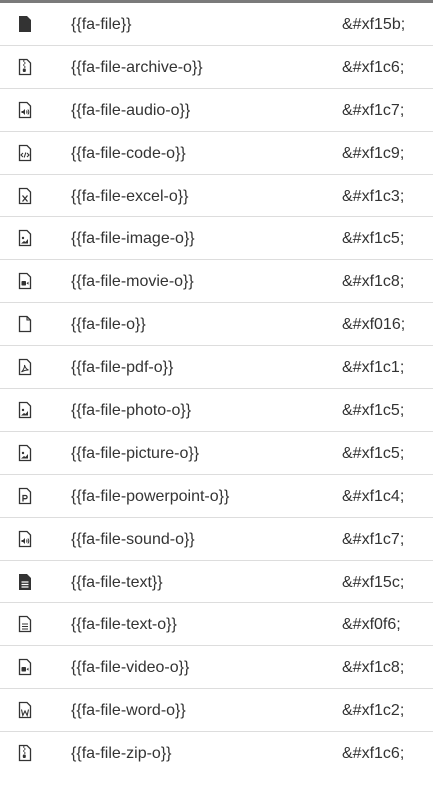 The image size is (433, 785). What do you see at coordinates (108, 325) in the screenshot?
I see `icon-name: {{fa-file-o}}` at bounding box center [108, 325].